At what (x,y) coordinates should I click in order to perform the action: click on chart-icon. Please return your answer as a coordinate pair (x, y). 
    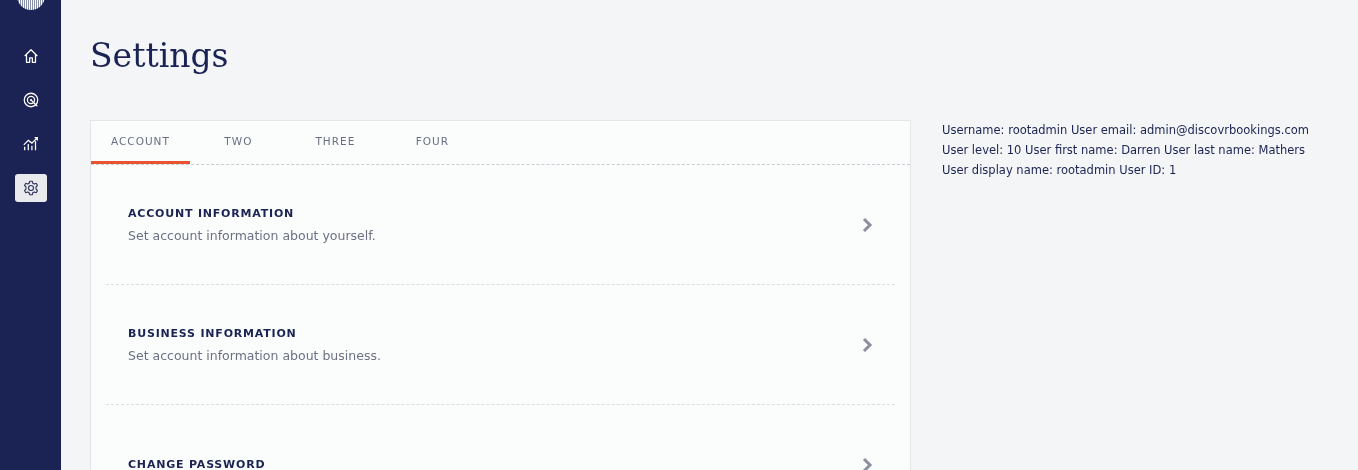
    Looking at the image, I should click on (30, 144).